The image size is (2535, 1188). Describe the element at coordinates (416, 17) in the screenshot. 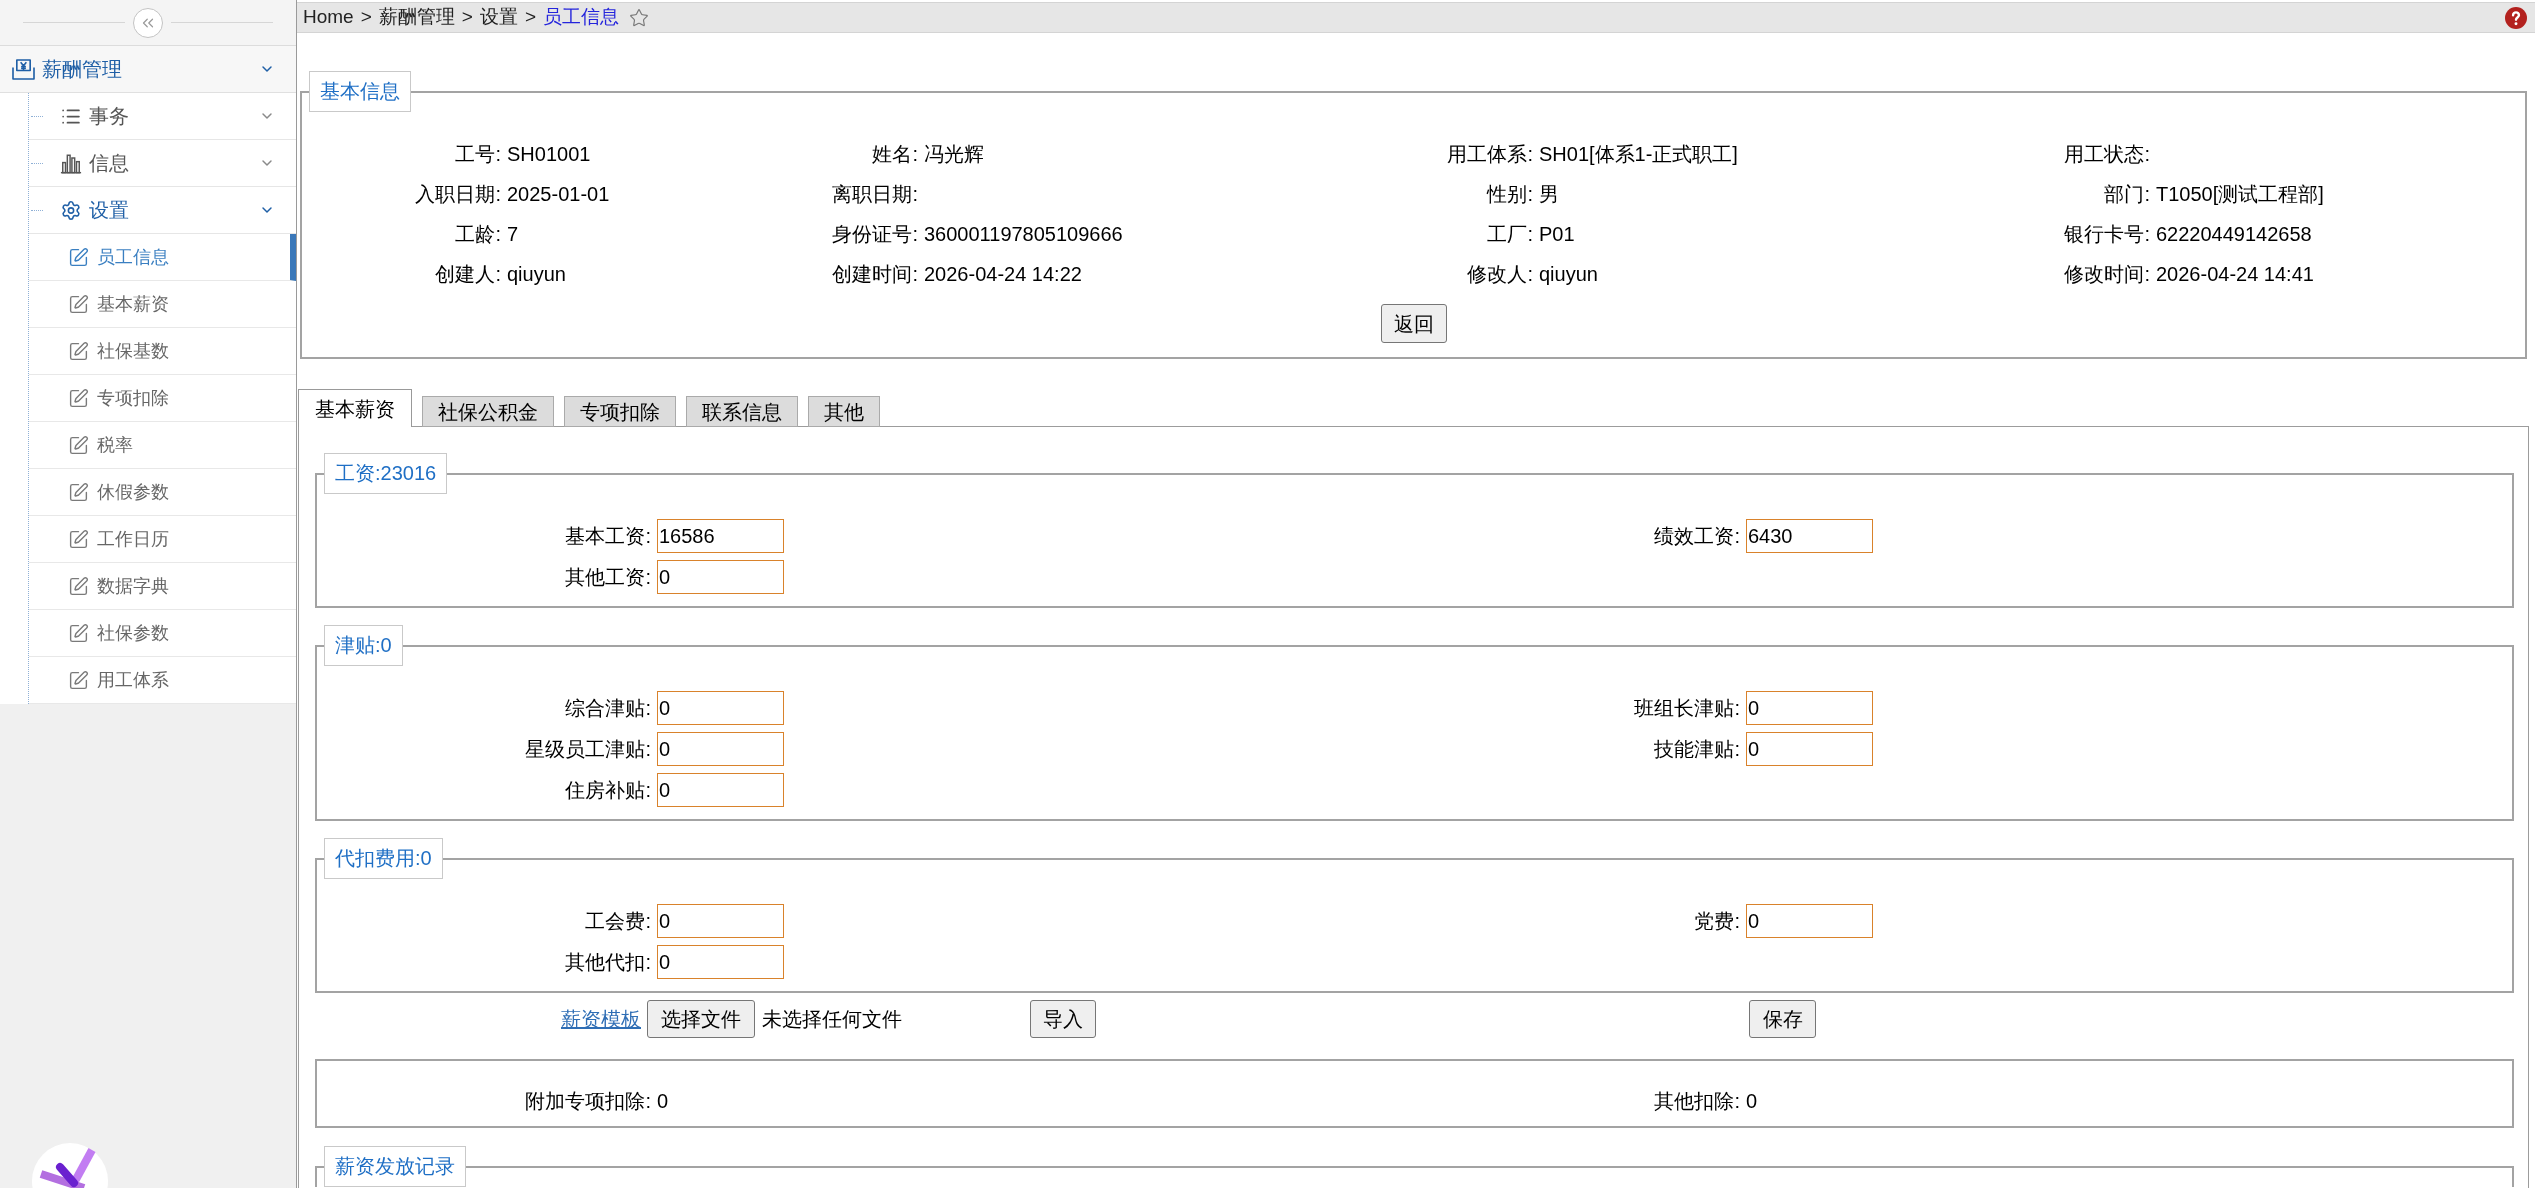

I see `breadcrumb-link: 薪酬管理` at that location.